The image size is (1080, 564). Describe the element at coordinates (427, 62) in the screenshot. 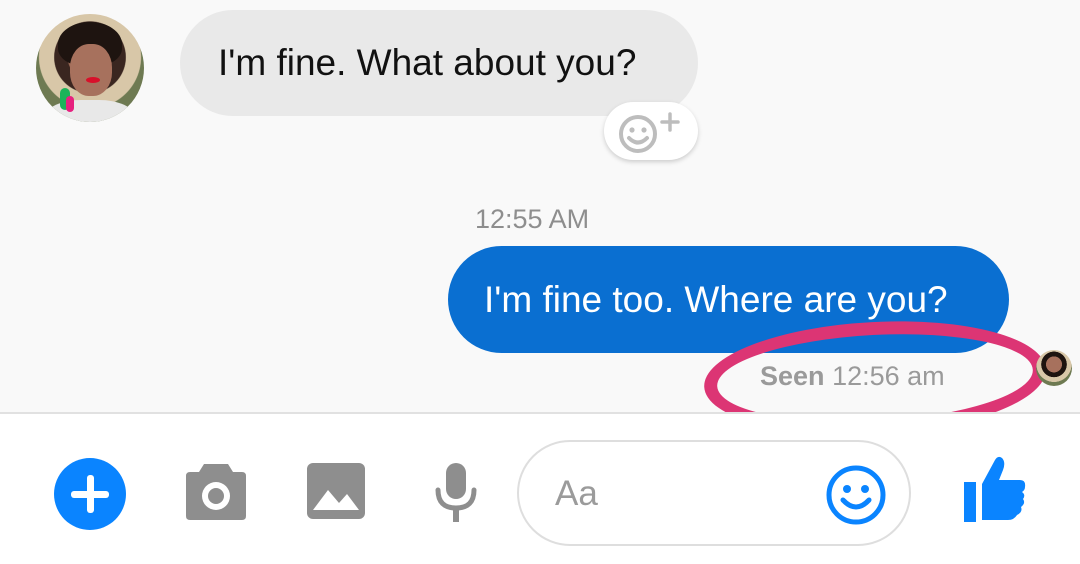

I see `incoming-message-text: I'm fine. What about you?` at that location.